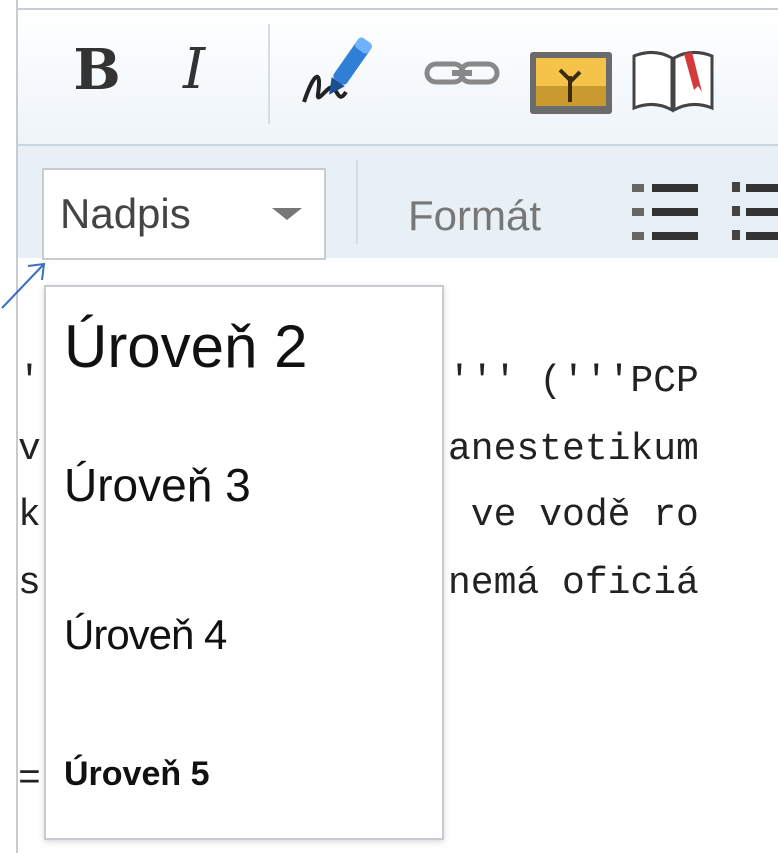  I want to click on bold-button: B, so click(97, 70).